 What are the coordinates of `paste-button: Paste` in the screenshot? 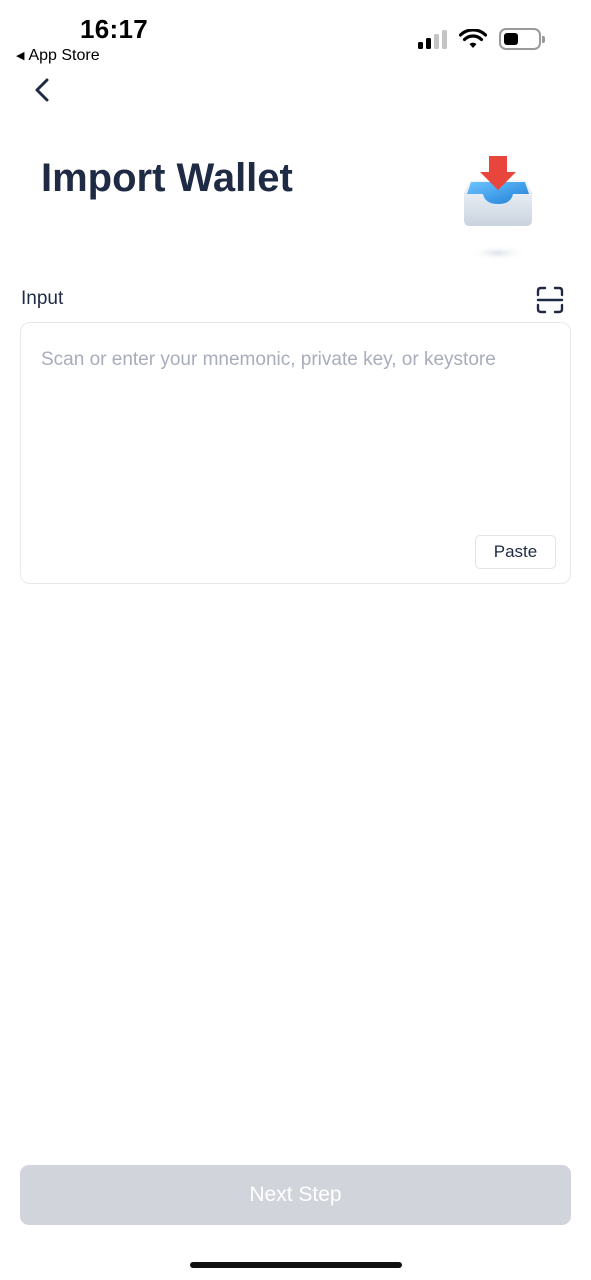 It's located at (515, 552).